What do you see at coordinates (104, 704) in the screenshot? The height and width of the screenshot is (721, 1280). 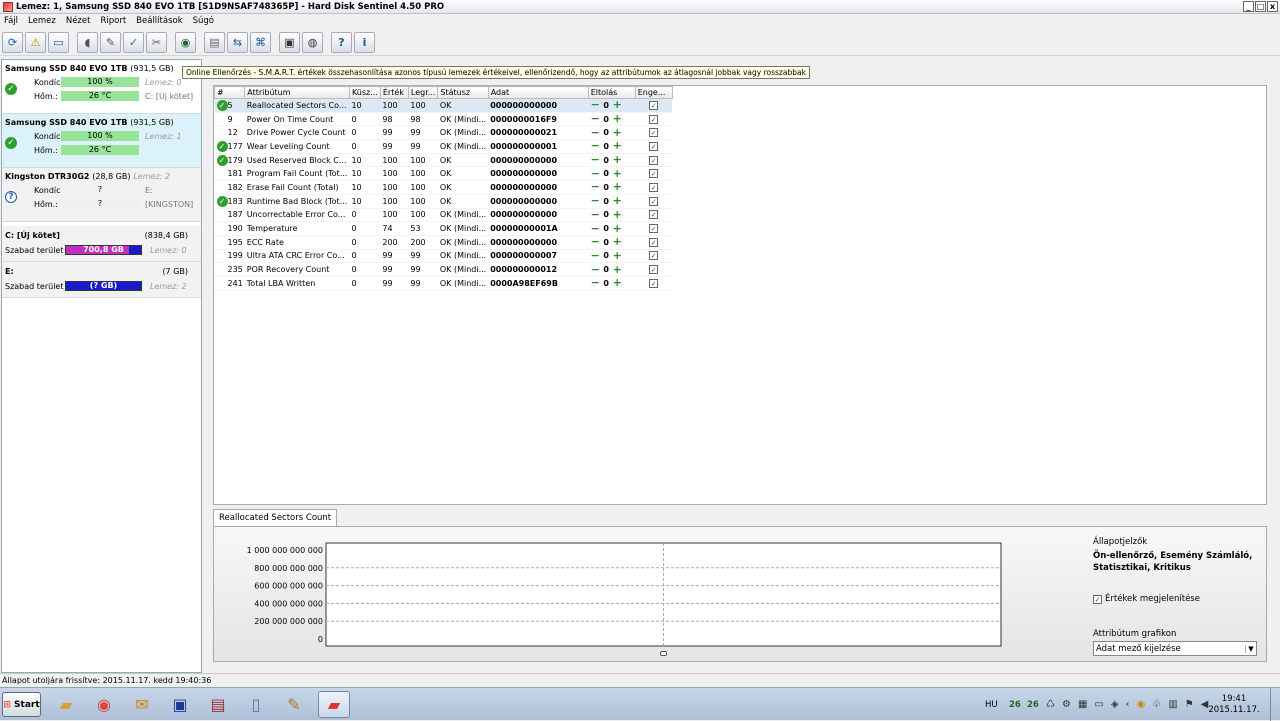 I see `chrome-icon: ◉` at bounding box center [104, 704].